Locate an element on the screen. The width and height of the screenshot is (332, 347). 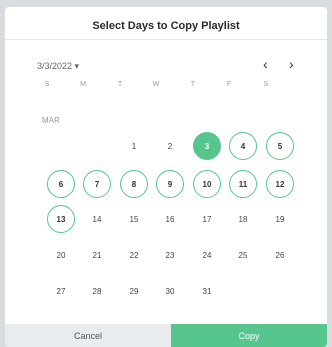
calendar-day-15: 15 is located at coordinates (134, 219).